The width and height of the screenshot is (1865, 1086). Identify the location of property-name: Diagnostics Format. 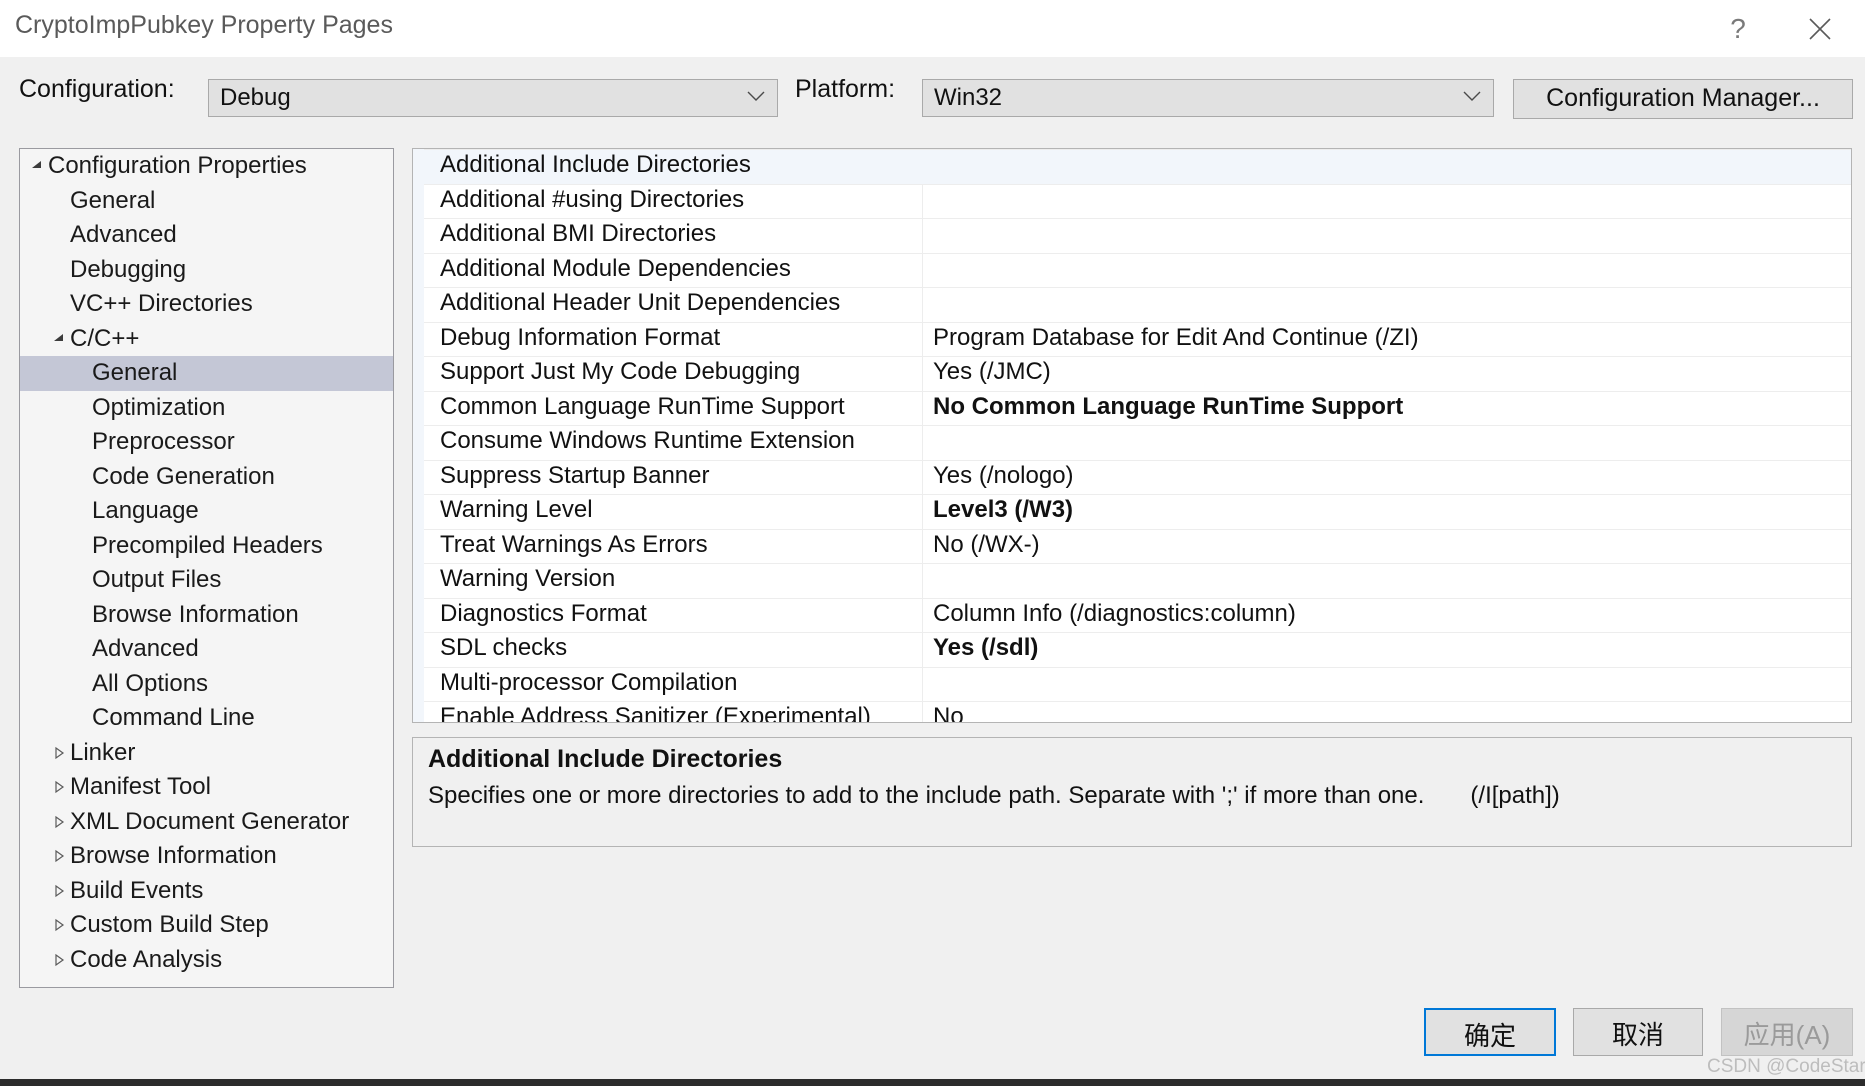
(543, 613).